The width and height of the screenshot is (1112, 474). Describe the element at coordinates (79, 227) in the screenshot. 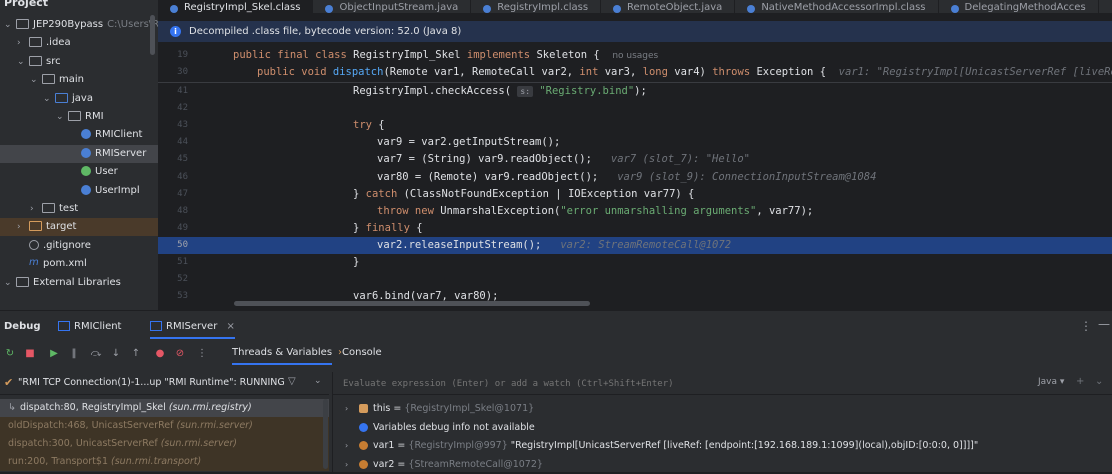

I see `tree-item: › target` at that location.